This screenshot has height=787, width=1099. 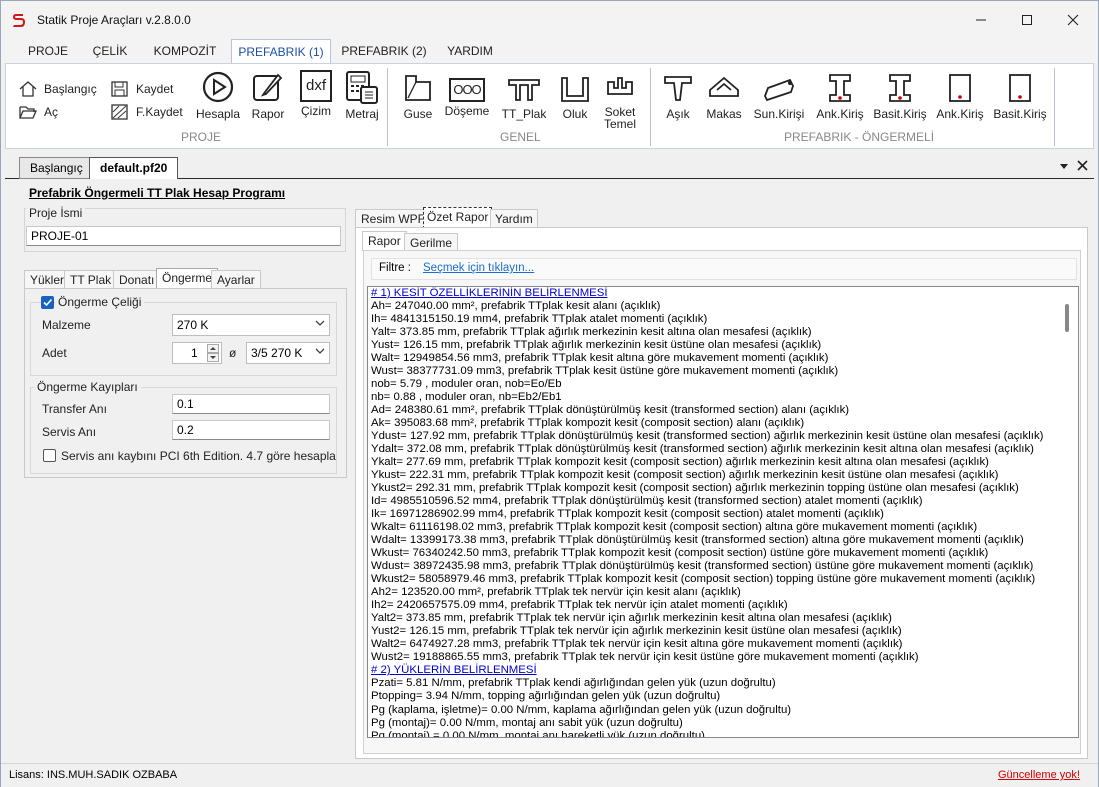 I want to click on group-label-proje: PROJE, so click(x=201, y=137).